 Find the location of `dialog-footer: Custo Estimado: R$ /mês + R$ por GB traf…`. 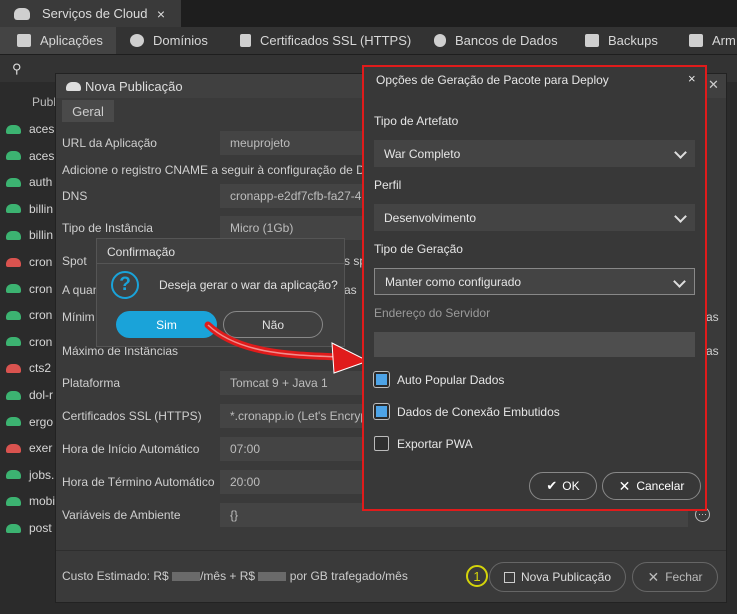

dialog-footer: Custo Estimado: R$ /mês + R$ por GB traf… is located at coordinates (391, 576).